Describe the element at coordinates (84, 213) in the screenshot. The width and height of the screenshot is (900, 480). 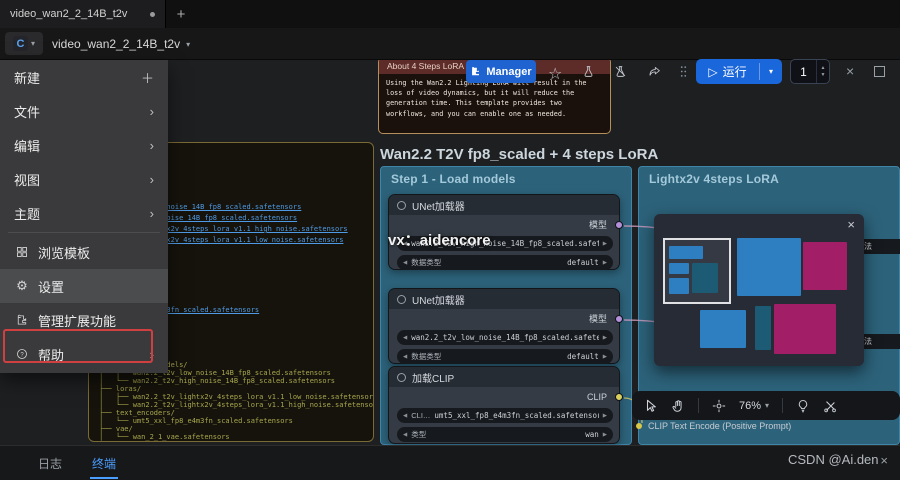
I see `menu-item-theme: 主题 ›` at that location.